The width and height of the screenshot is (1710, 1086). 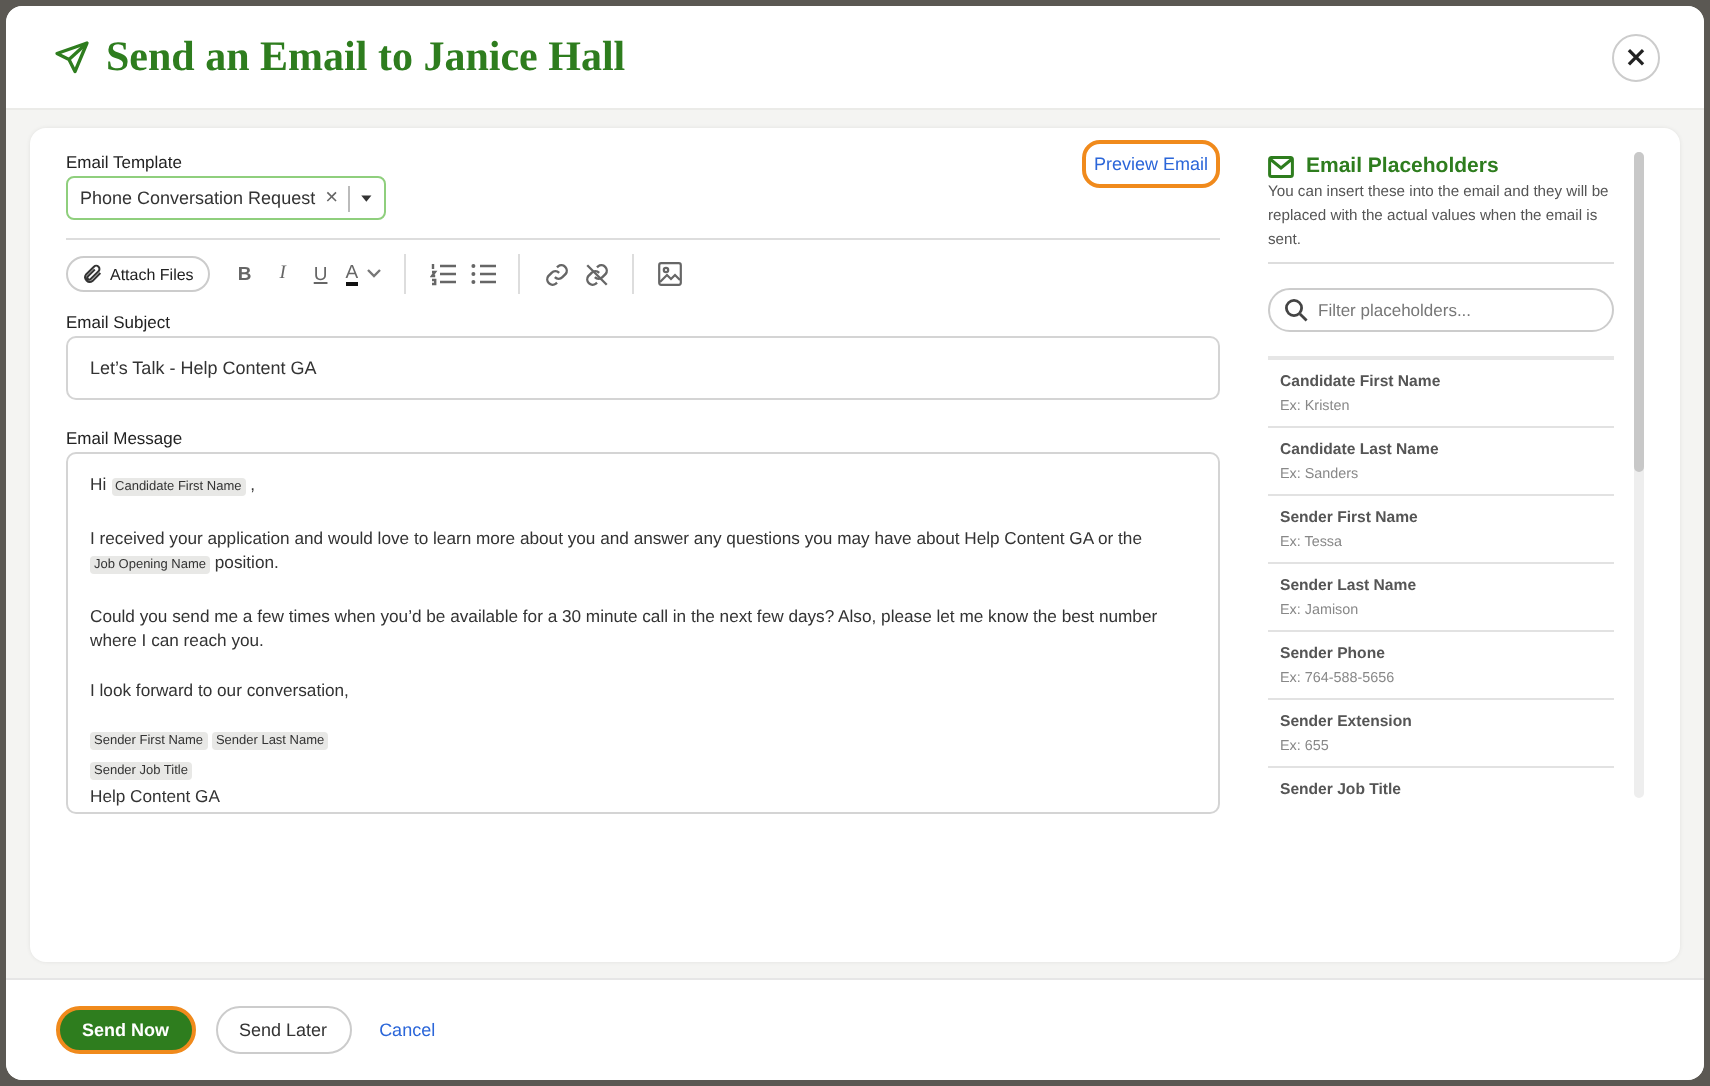 I want to click on message-text: ,, so click(x=253, y=484).